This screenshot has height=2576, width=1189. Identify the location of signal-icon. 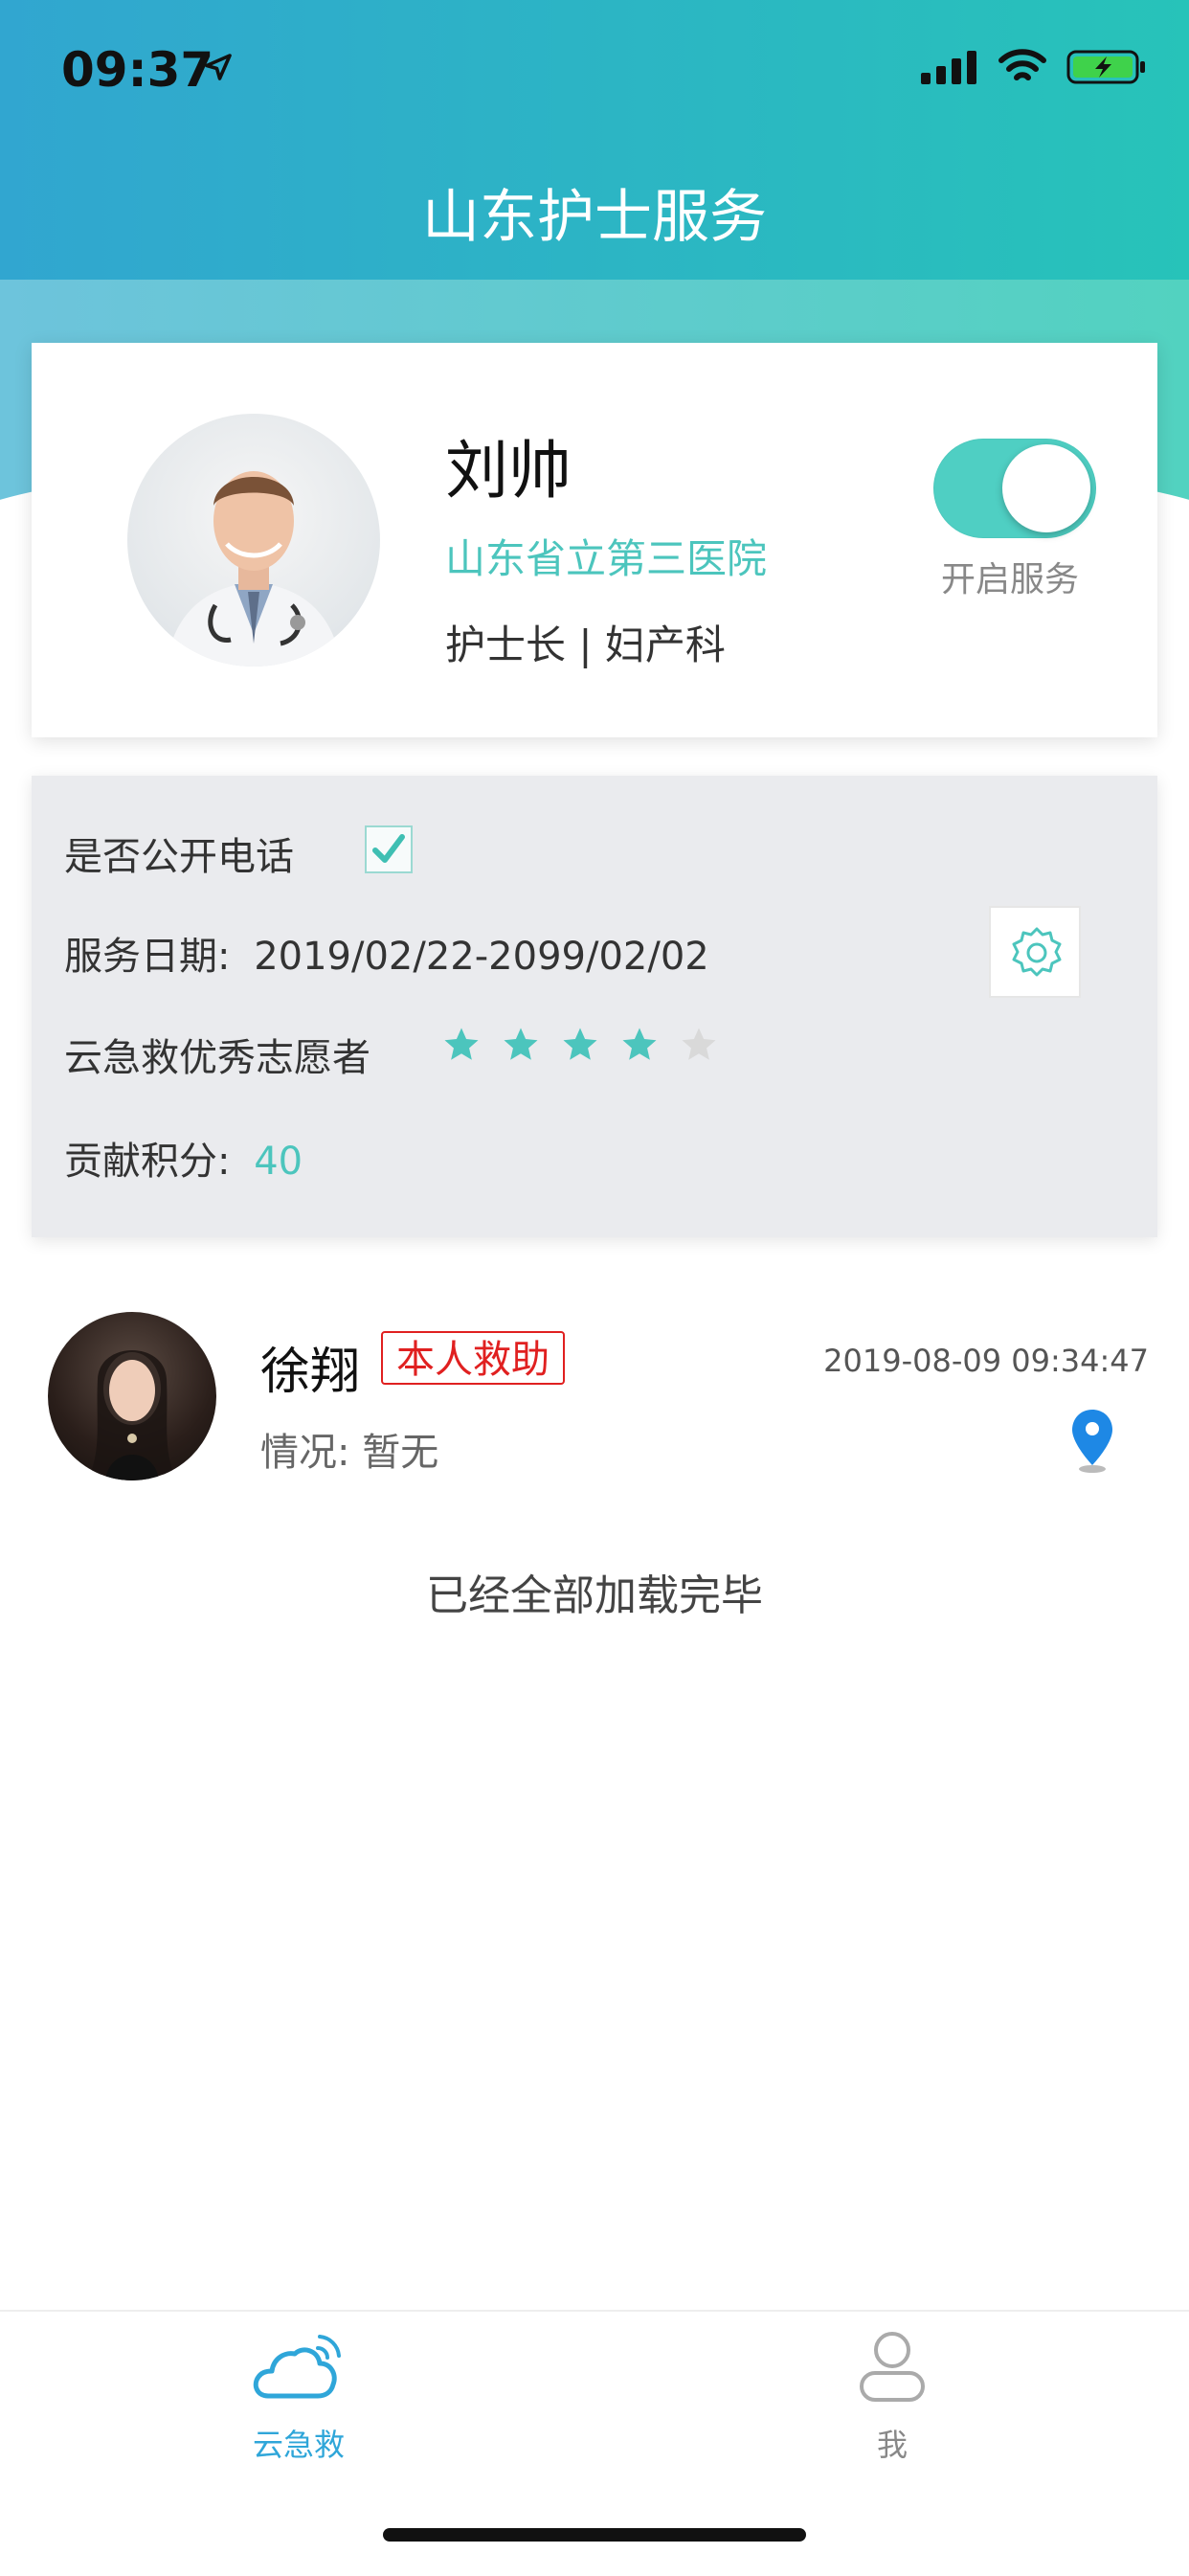
(948, 67).